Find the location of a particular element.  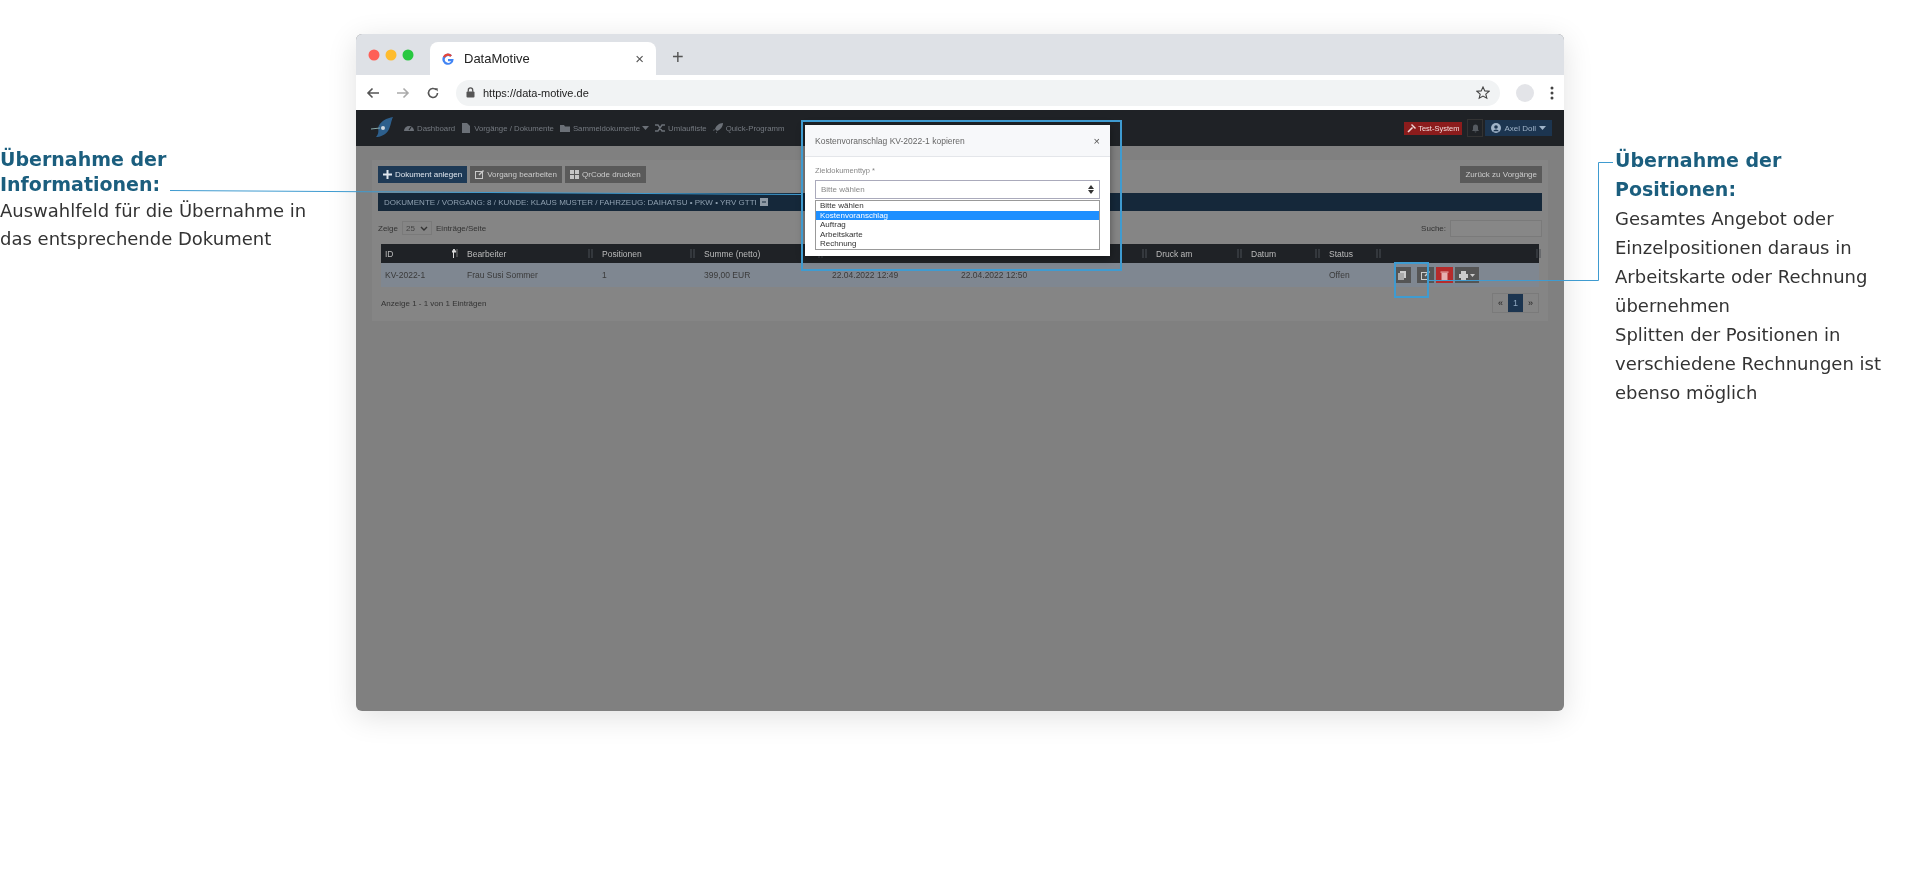

panel-title: DOKUMENTE / VORGANG: 8 / KUNDE: KLAUS MUSTER / FAHRZEUG: DAIHATSU • PKW • YRV GTTI is located at coordinates (570, 202).